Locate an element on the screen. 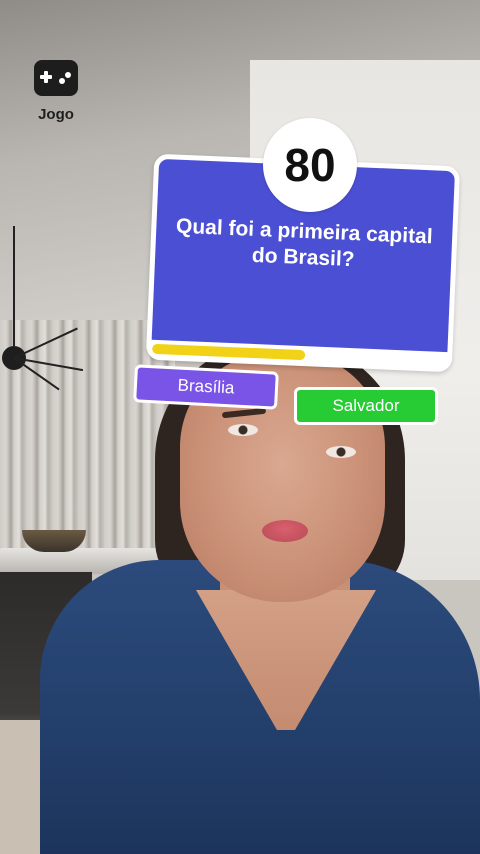 The width and height of the screenshot is (480, 854). person-lips is located at coordinates (285, 531).